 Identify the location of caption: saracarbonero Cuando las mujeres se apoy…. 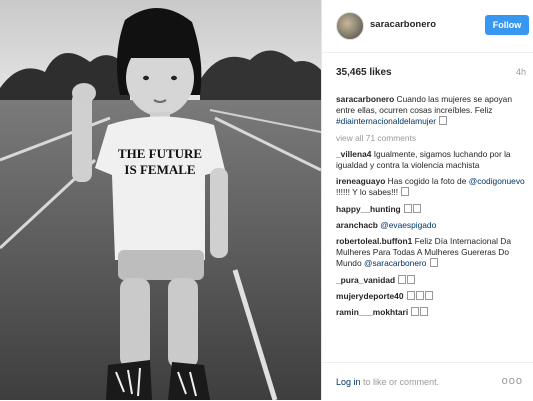
(431, 111).